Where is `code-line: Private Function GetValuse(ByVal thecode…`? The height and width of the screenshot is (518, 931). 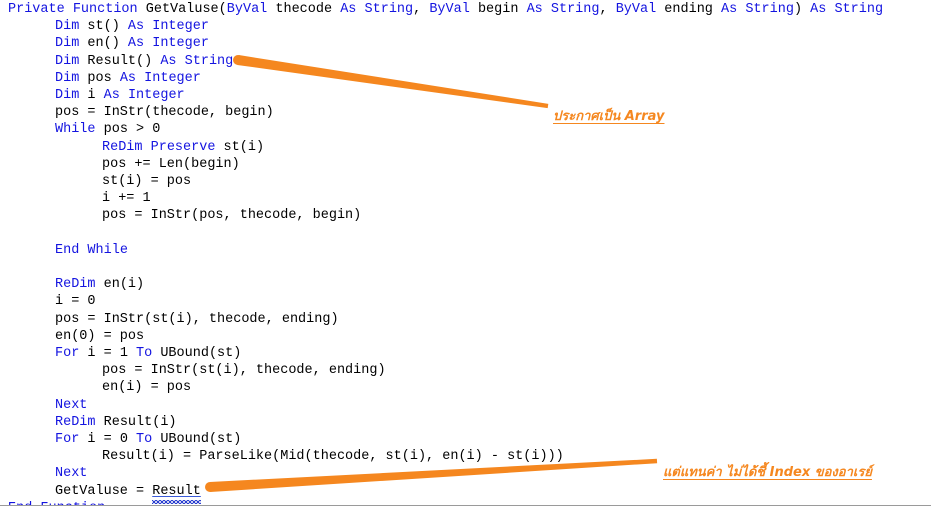 code-line: Private Function GetValuse(ByVal thecode… is located at coordinates (465, 9).